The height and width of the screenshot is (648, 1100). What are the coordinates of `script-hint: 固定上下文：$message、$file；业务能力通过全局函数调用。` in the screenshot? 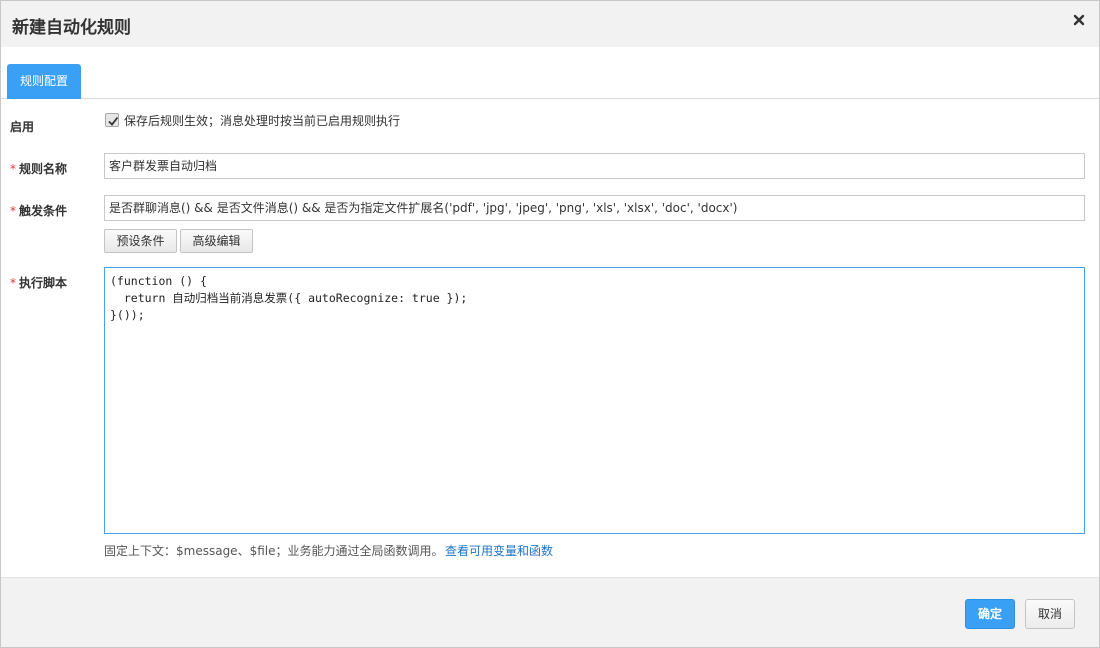 It's located at (274, 551).